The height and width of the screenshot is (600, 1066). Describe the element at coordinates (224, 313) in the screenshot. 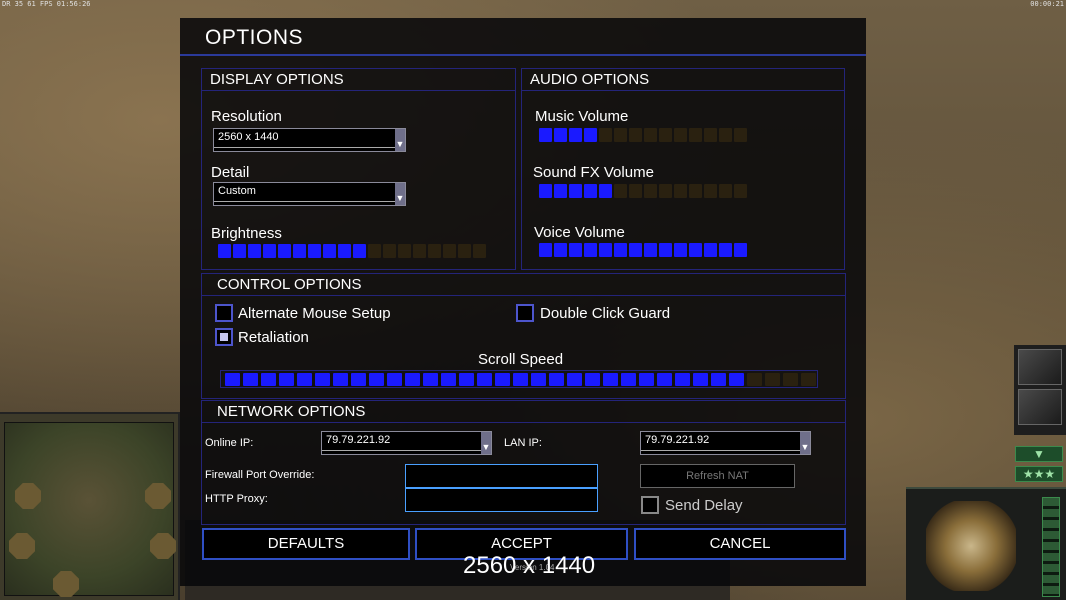

I see `alt-mouse-checkbox` at that location.